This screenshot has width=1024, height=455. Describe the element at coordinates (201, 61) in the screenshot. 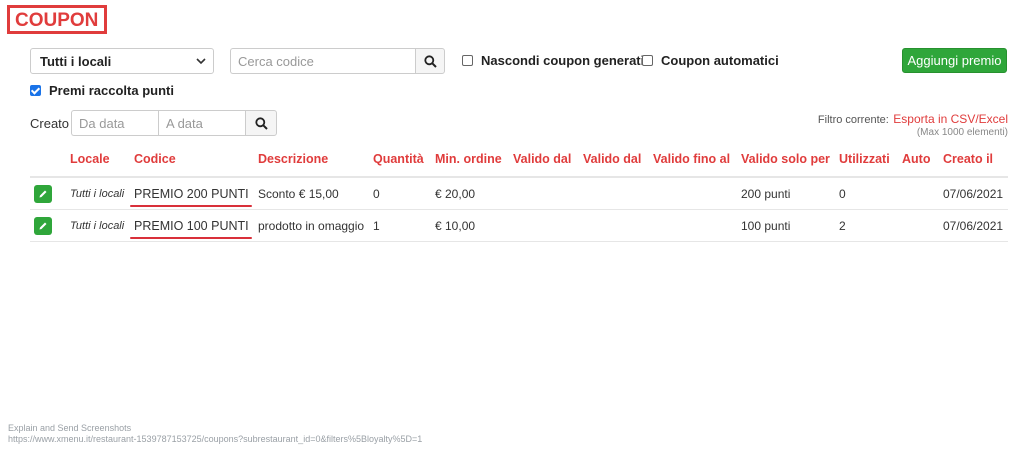

I see `chevron-down-icon` at that location.